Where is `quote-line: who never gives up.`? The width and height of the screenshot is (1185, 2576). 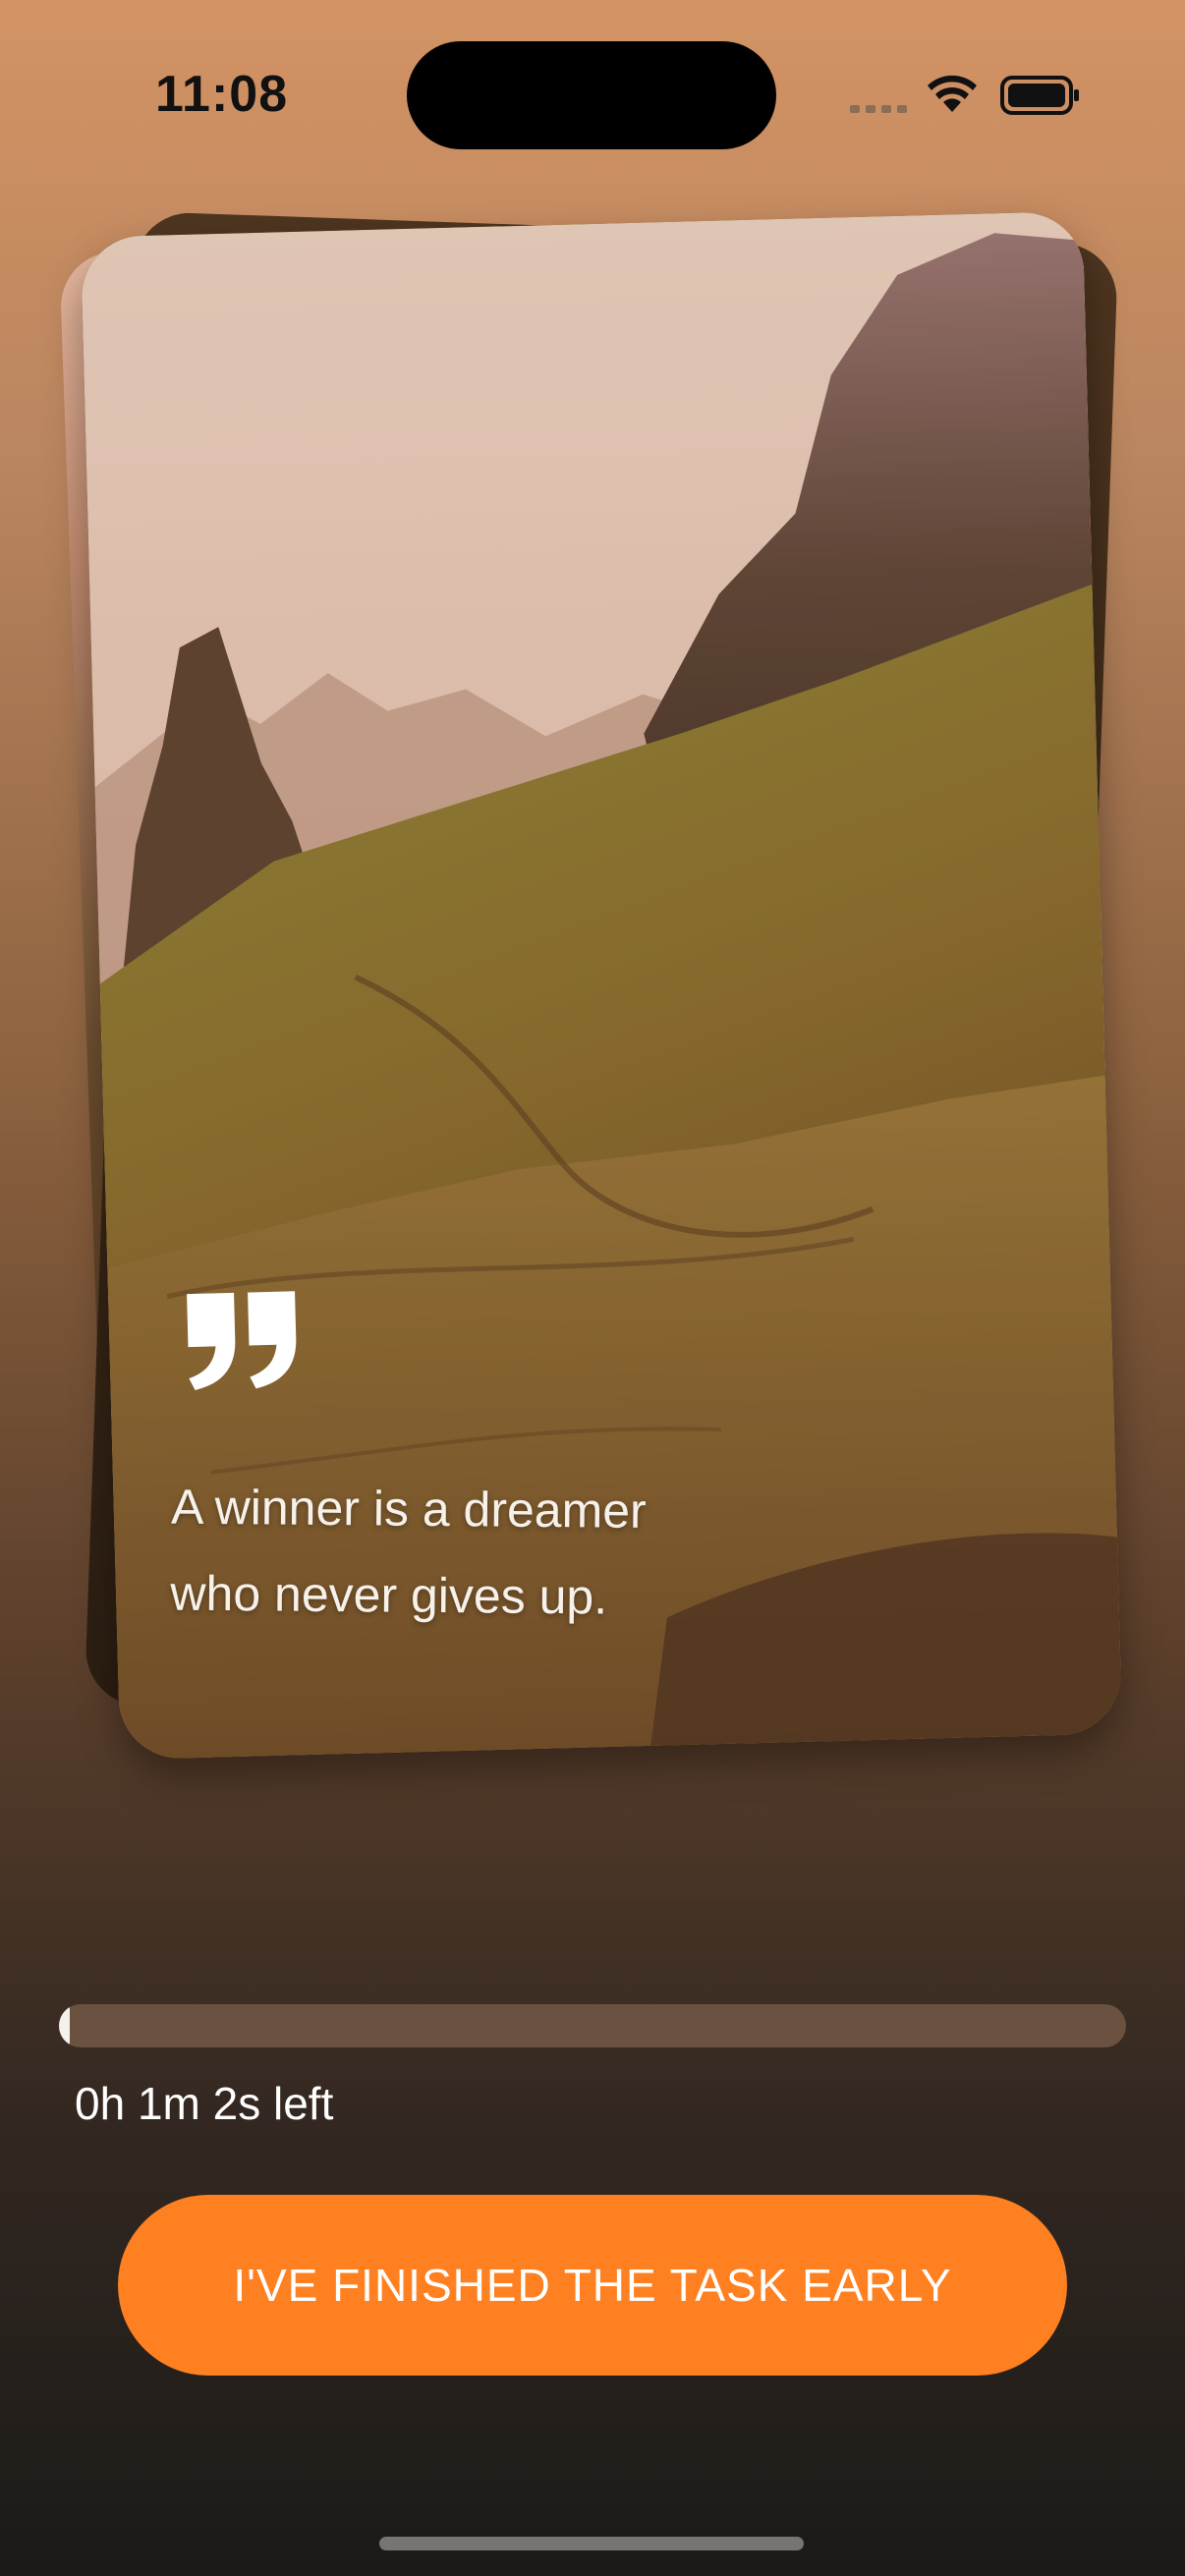
quote-line: who never gives up. is located at coordinates (389, 1595).